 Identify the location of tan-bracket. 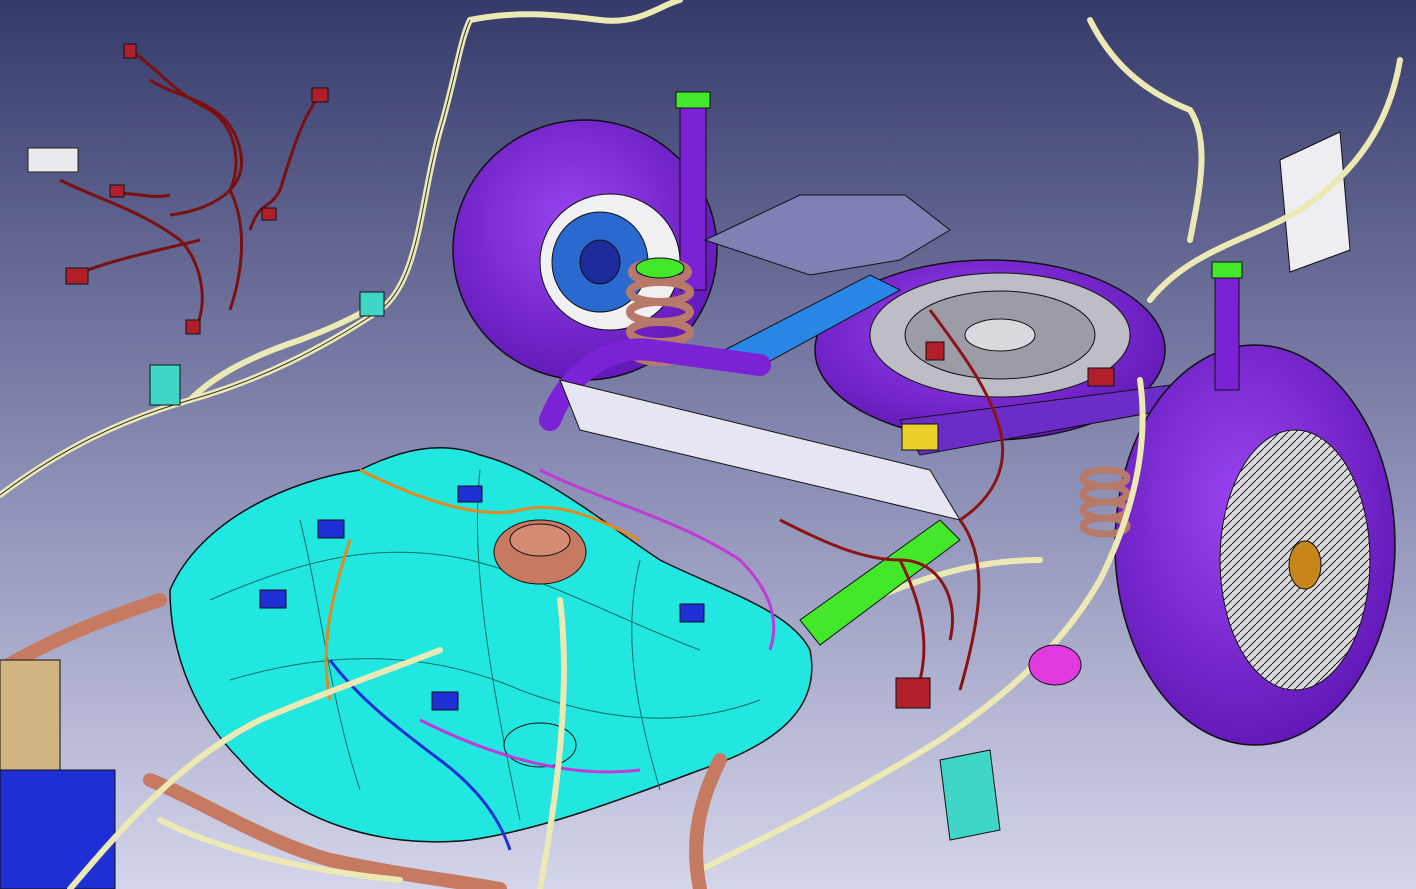
(30, 715).